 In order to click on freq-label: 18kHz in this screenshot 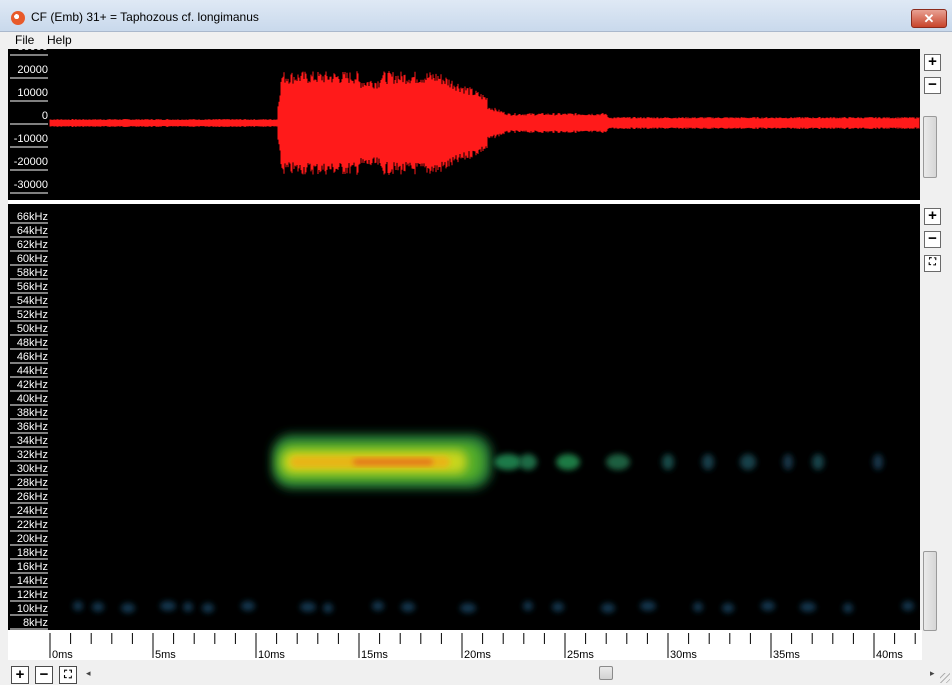, I will do `click(32, 553)`.